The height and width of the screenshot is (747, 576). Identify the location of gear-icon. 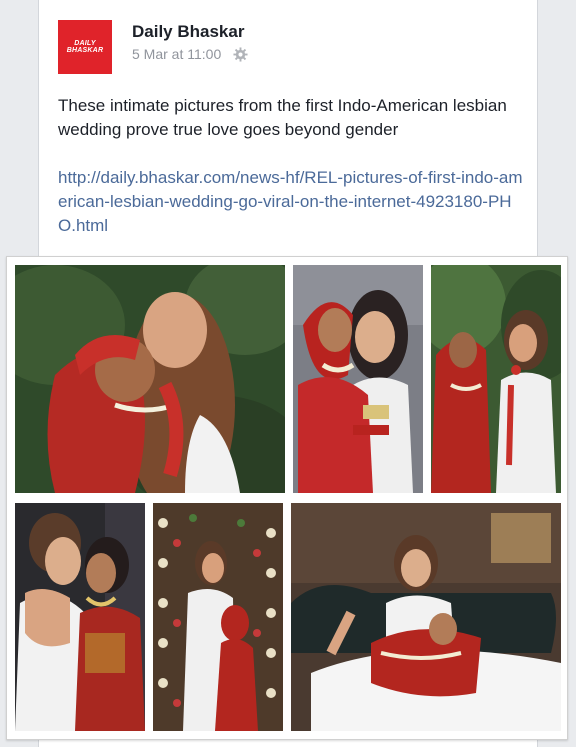
(240, 54).